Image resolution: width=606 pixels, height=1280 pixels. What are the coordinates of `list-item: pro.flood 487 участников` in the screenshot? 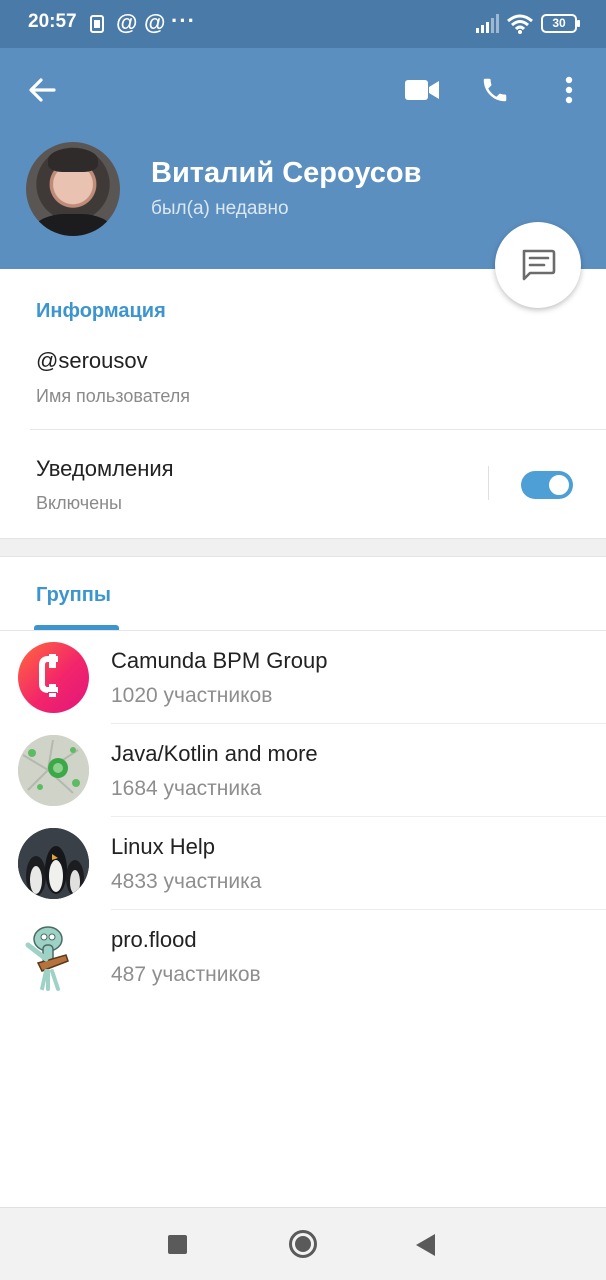 It's located at (303, 956).